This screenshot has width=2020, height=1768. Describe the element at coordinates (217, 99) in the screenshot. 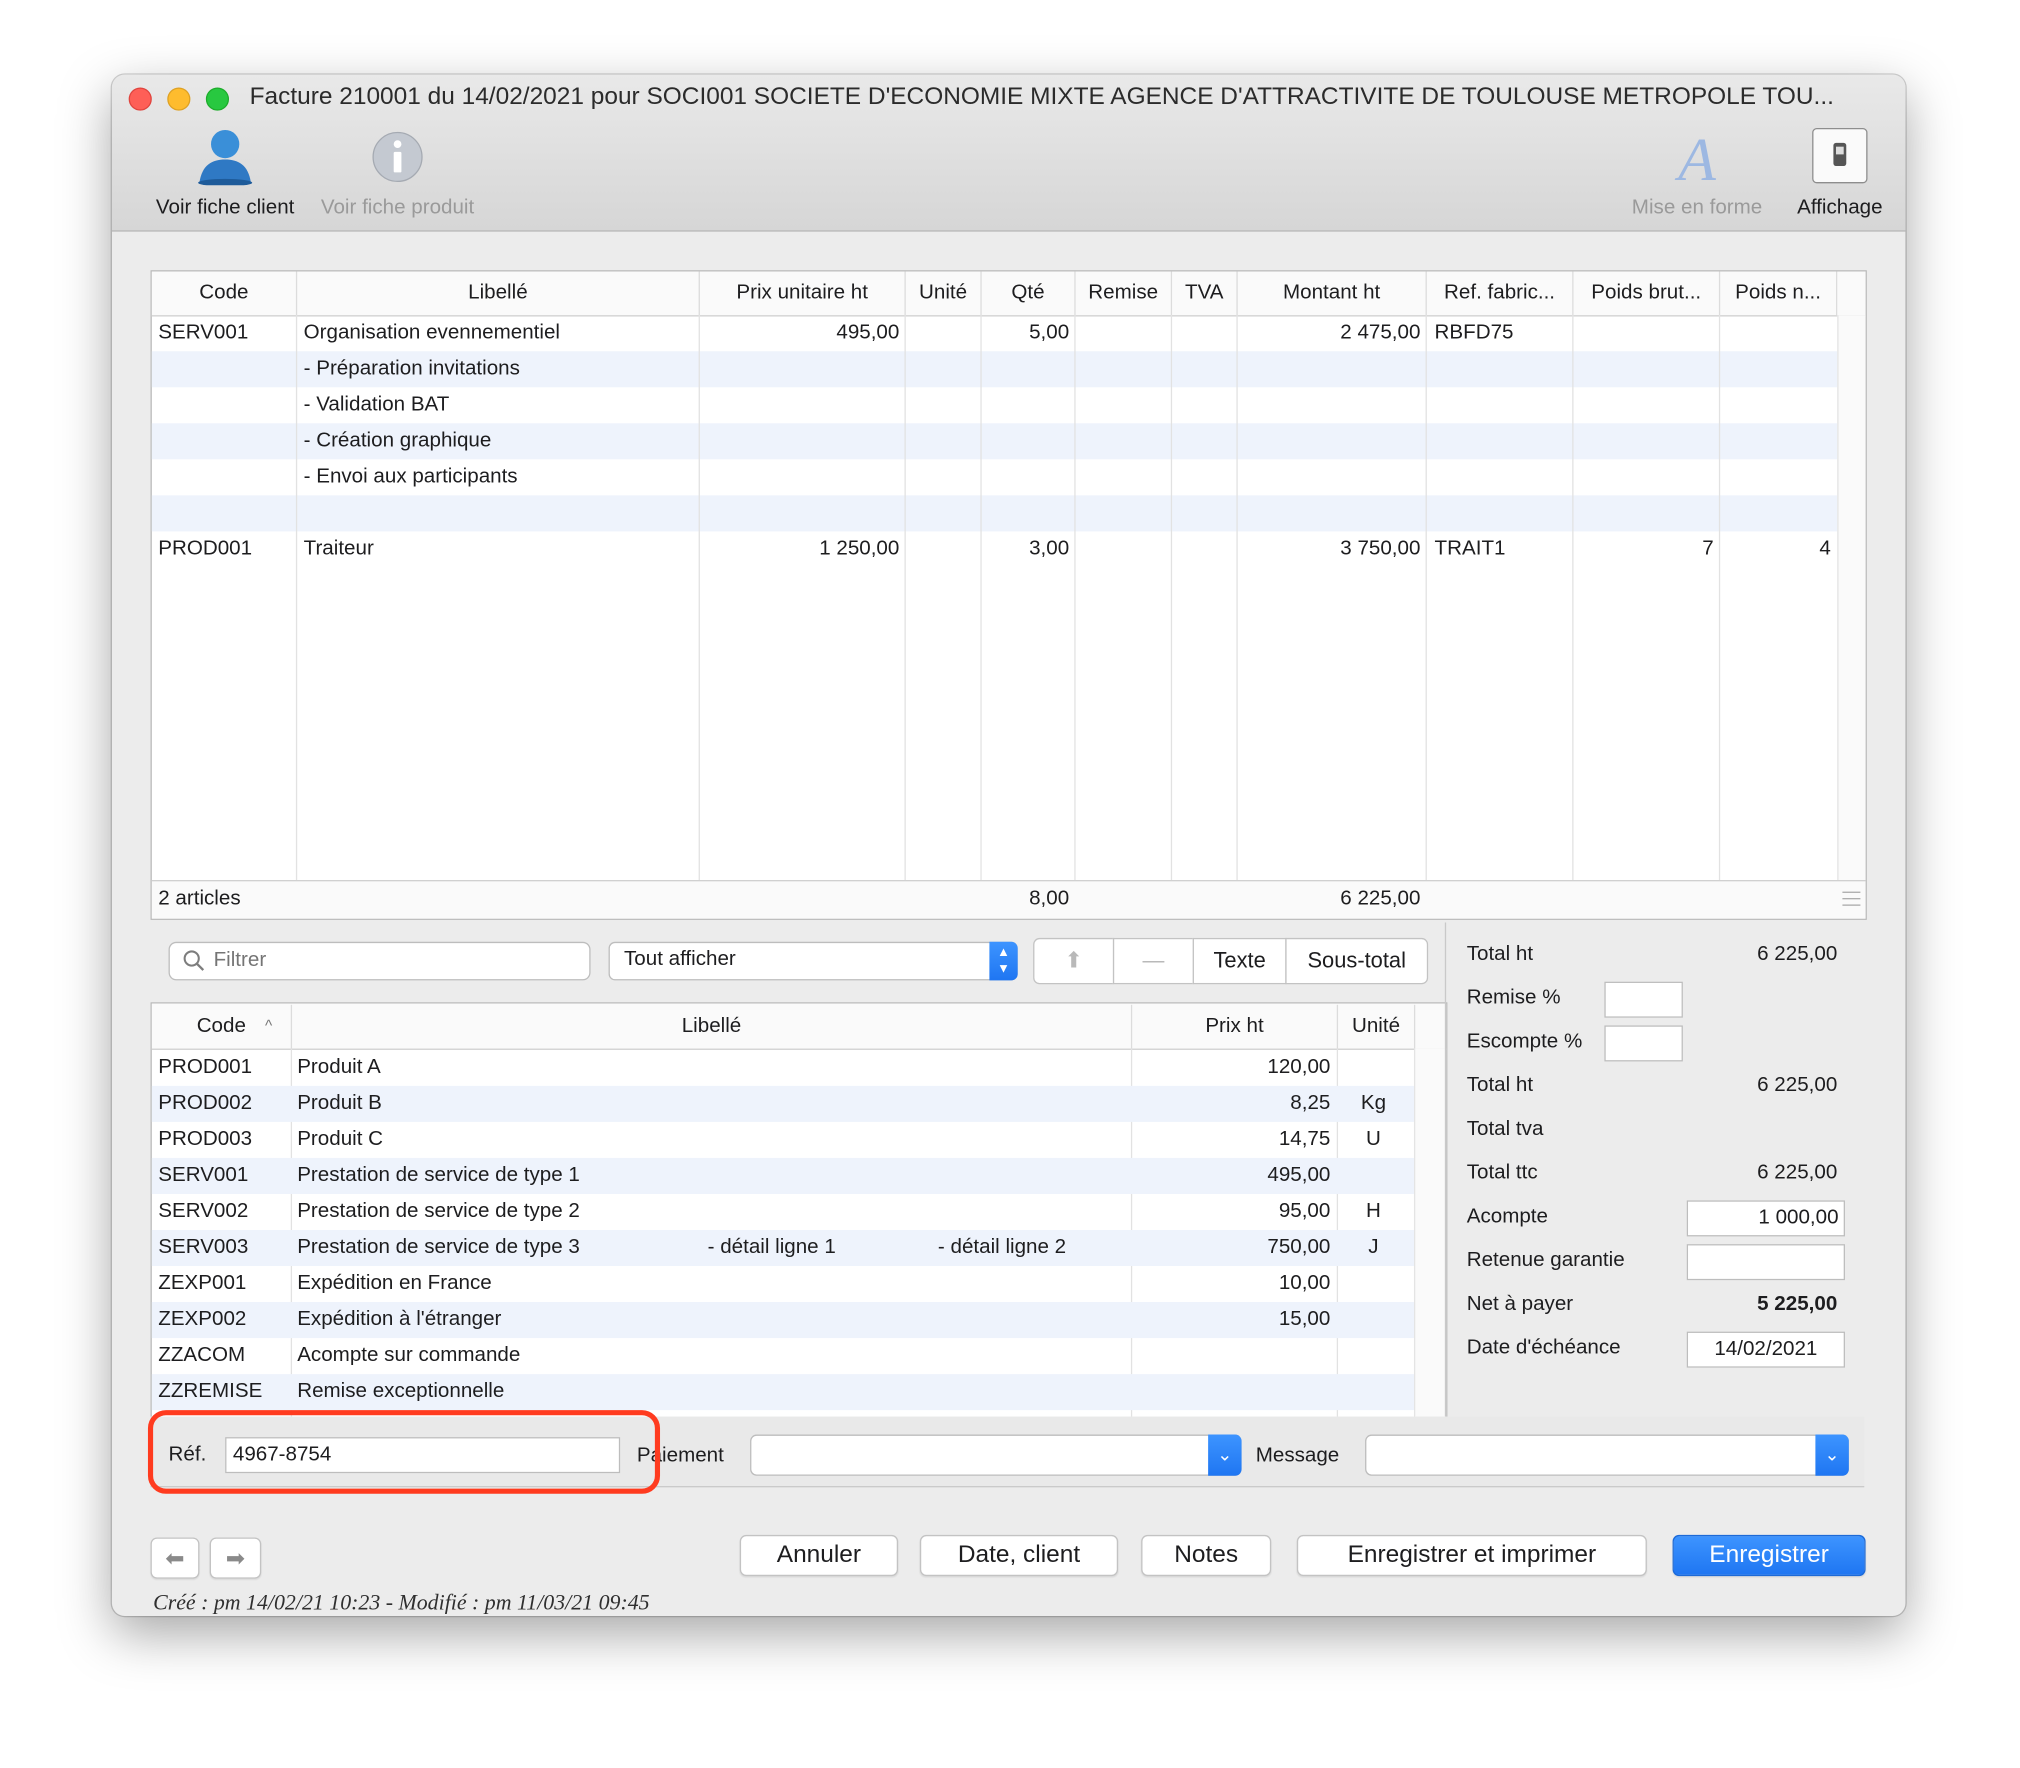

I see `zoom-window-button` at that location.